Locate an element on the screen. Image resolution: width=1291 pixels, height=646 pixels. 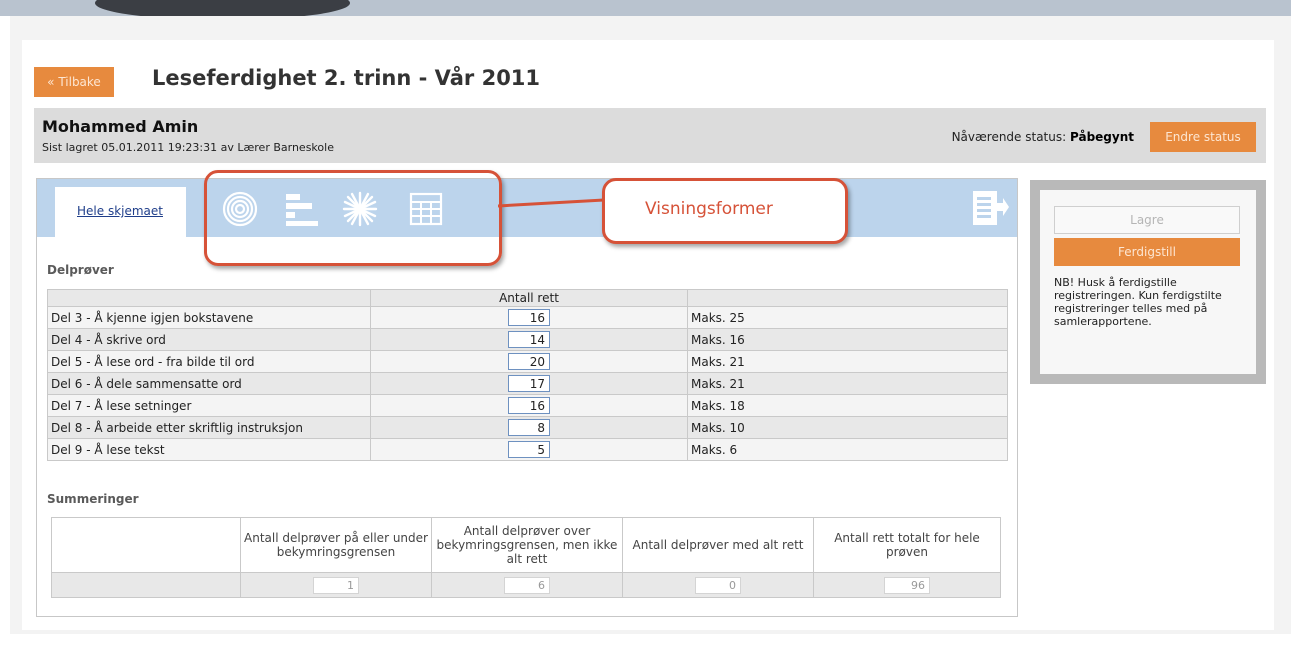
subtest-label: Del 9 - Å lese tekst is located at coordinates (209, 449).